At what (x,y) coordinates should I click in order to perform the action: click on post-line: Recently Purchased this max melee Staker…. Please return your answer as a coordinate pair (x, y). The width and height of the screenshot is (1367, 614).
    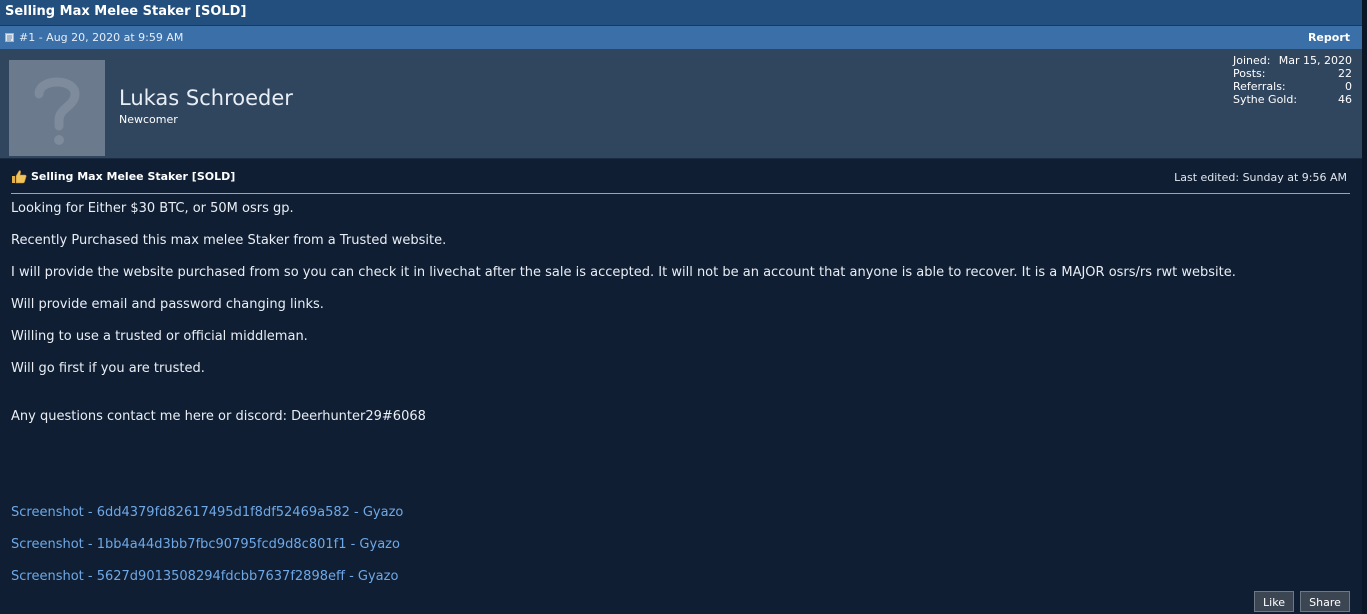
    Looking at the image, I should click on (229, 240).